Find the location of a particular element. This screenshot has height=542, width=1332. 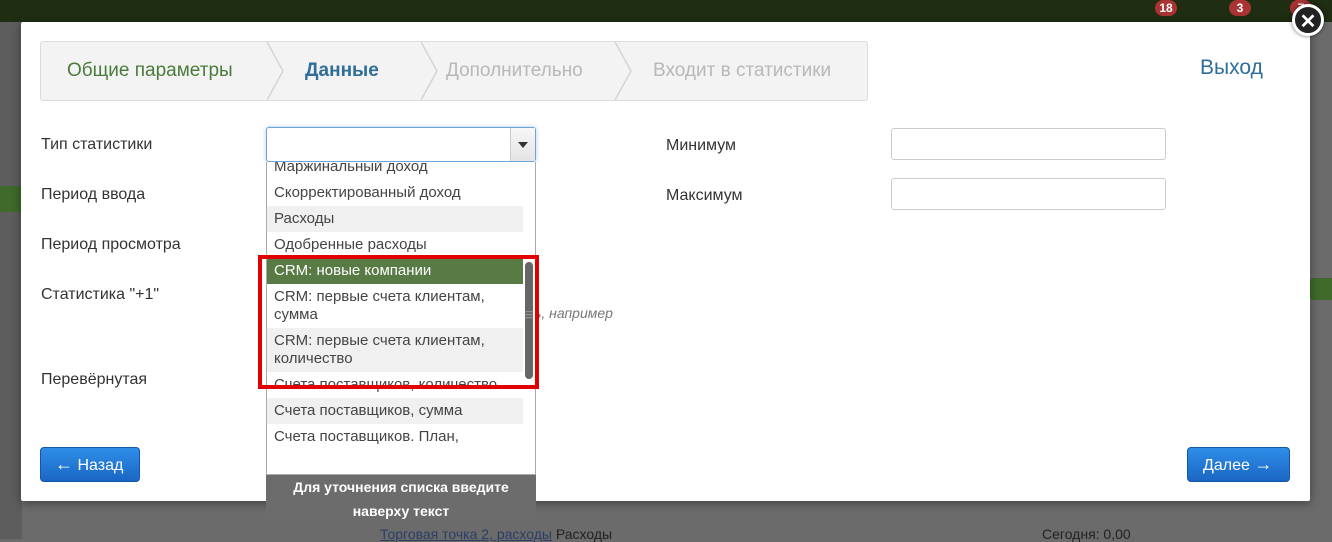

stat-type-select is located at coordinates (401, 144).